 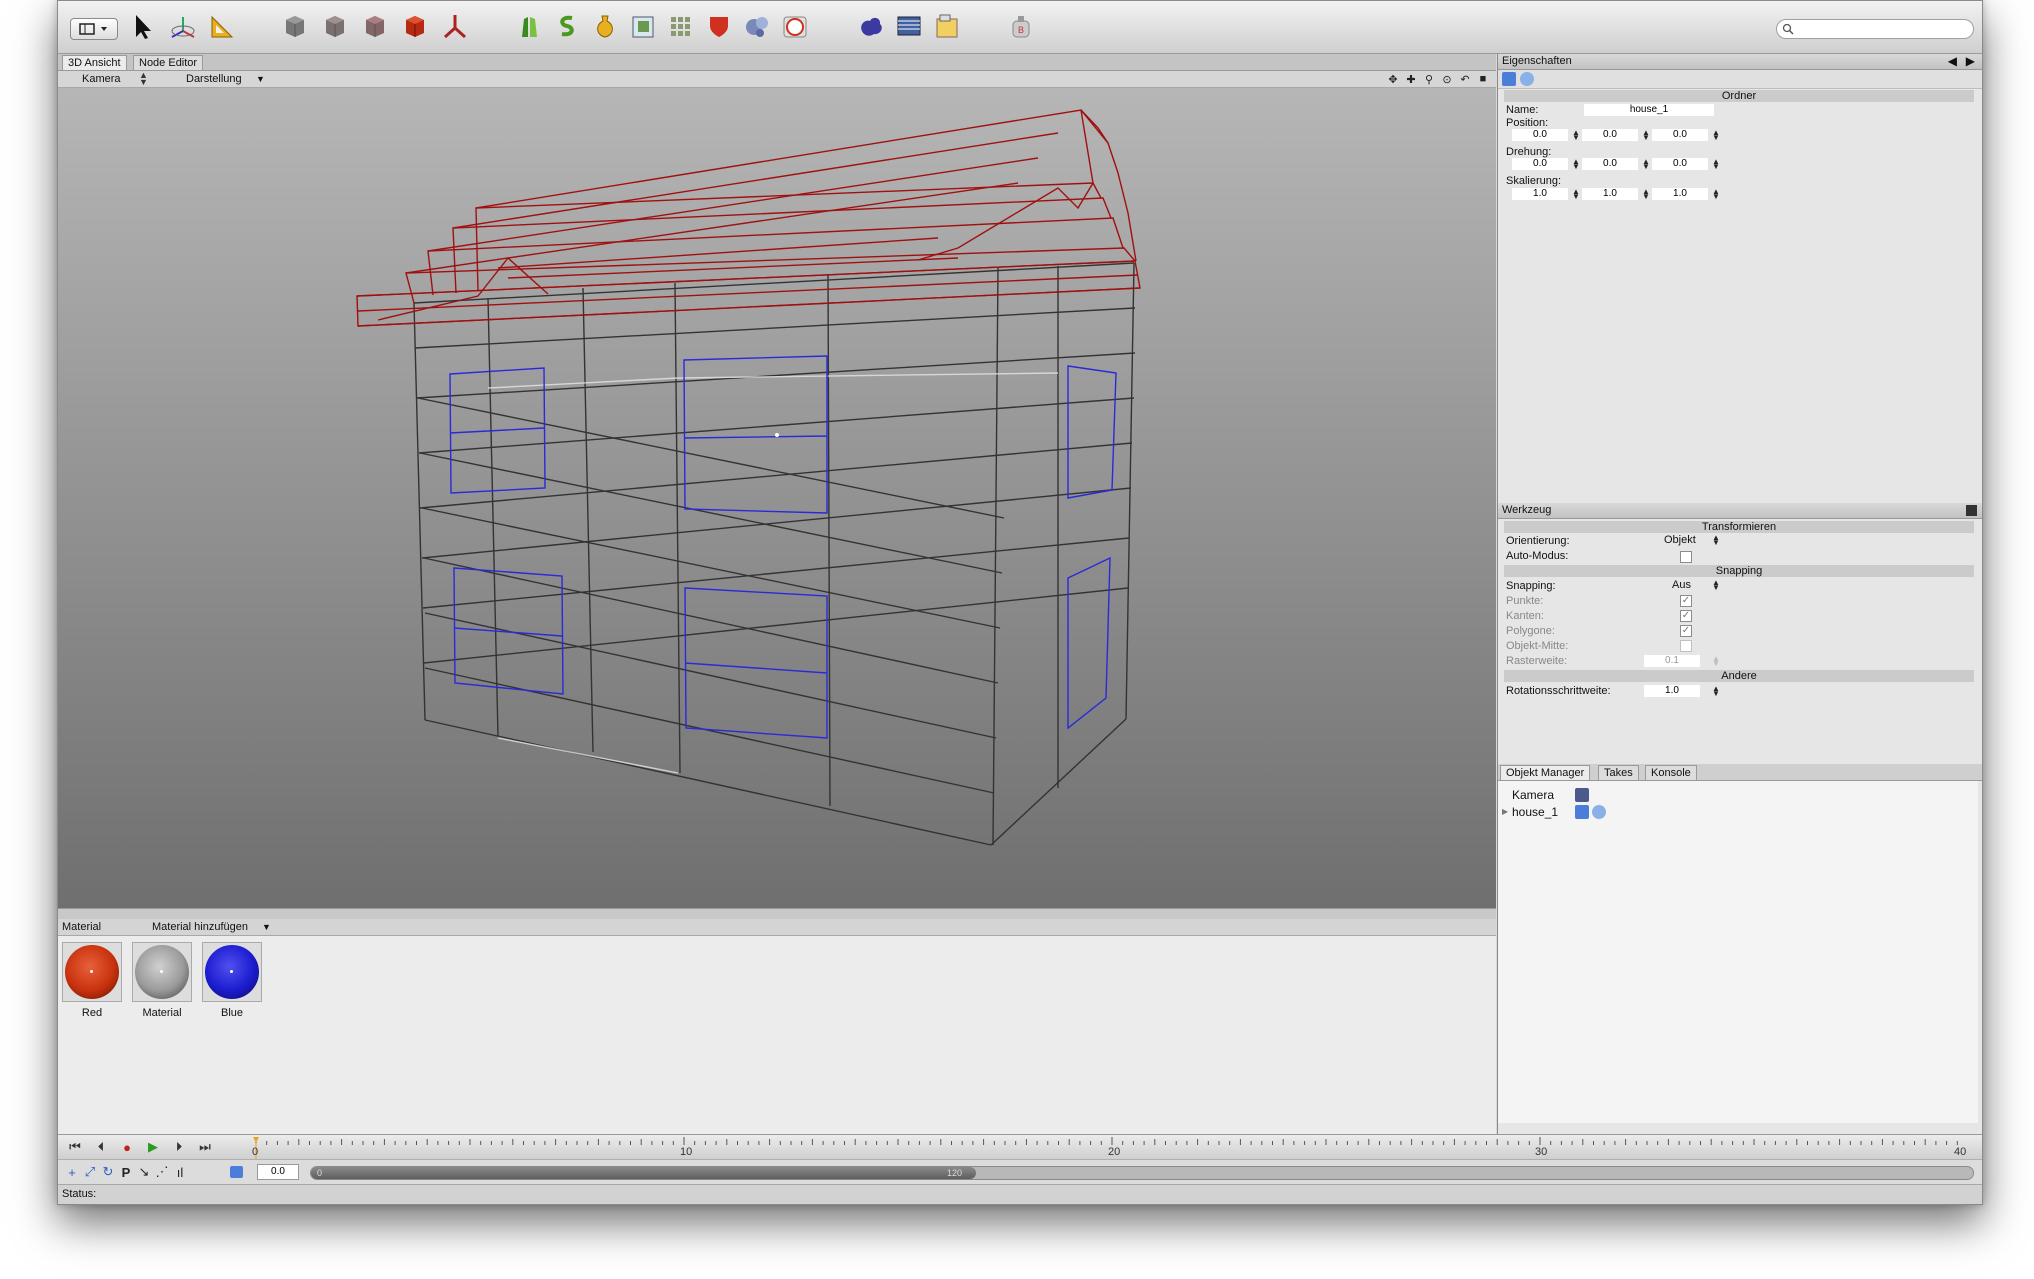 I want to click on position-z-field, so click(x=1680, y=135).